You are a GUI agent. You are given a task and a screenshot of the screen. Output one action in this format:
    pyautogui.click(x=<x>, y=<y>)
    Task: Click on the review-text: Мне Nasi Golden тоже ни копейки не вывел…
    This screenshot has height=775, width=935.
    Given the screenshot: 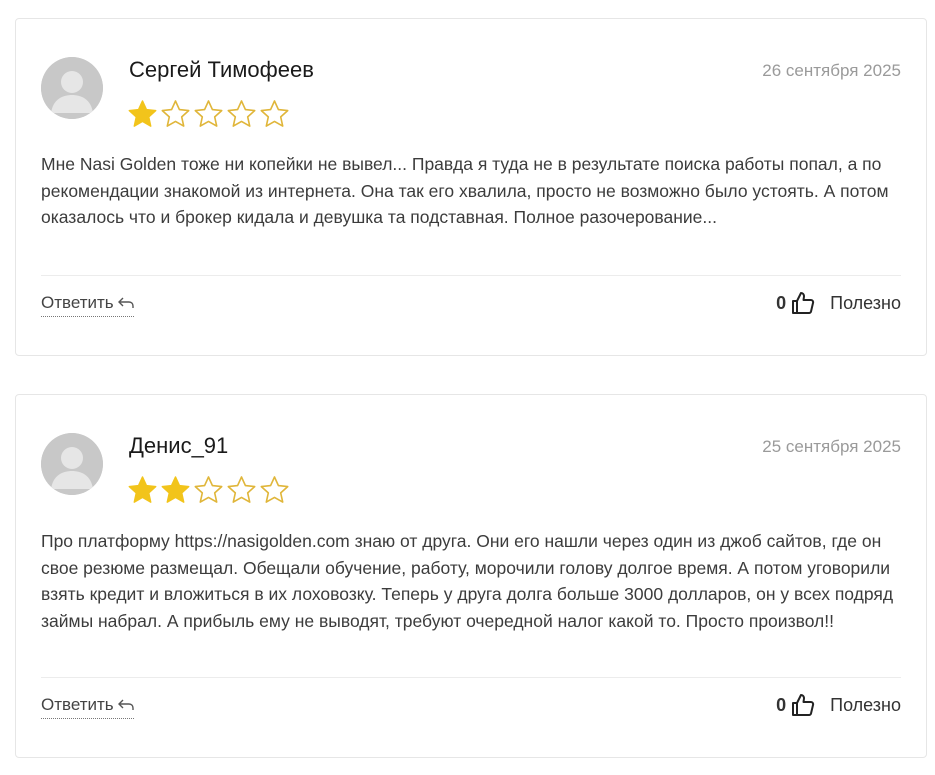 What is the action you would take?
    pyautogui.click(x=465, y=190)
    